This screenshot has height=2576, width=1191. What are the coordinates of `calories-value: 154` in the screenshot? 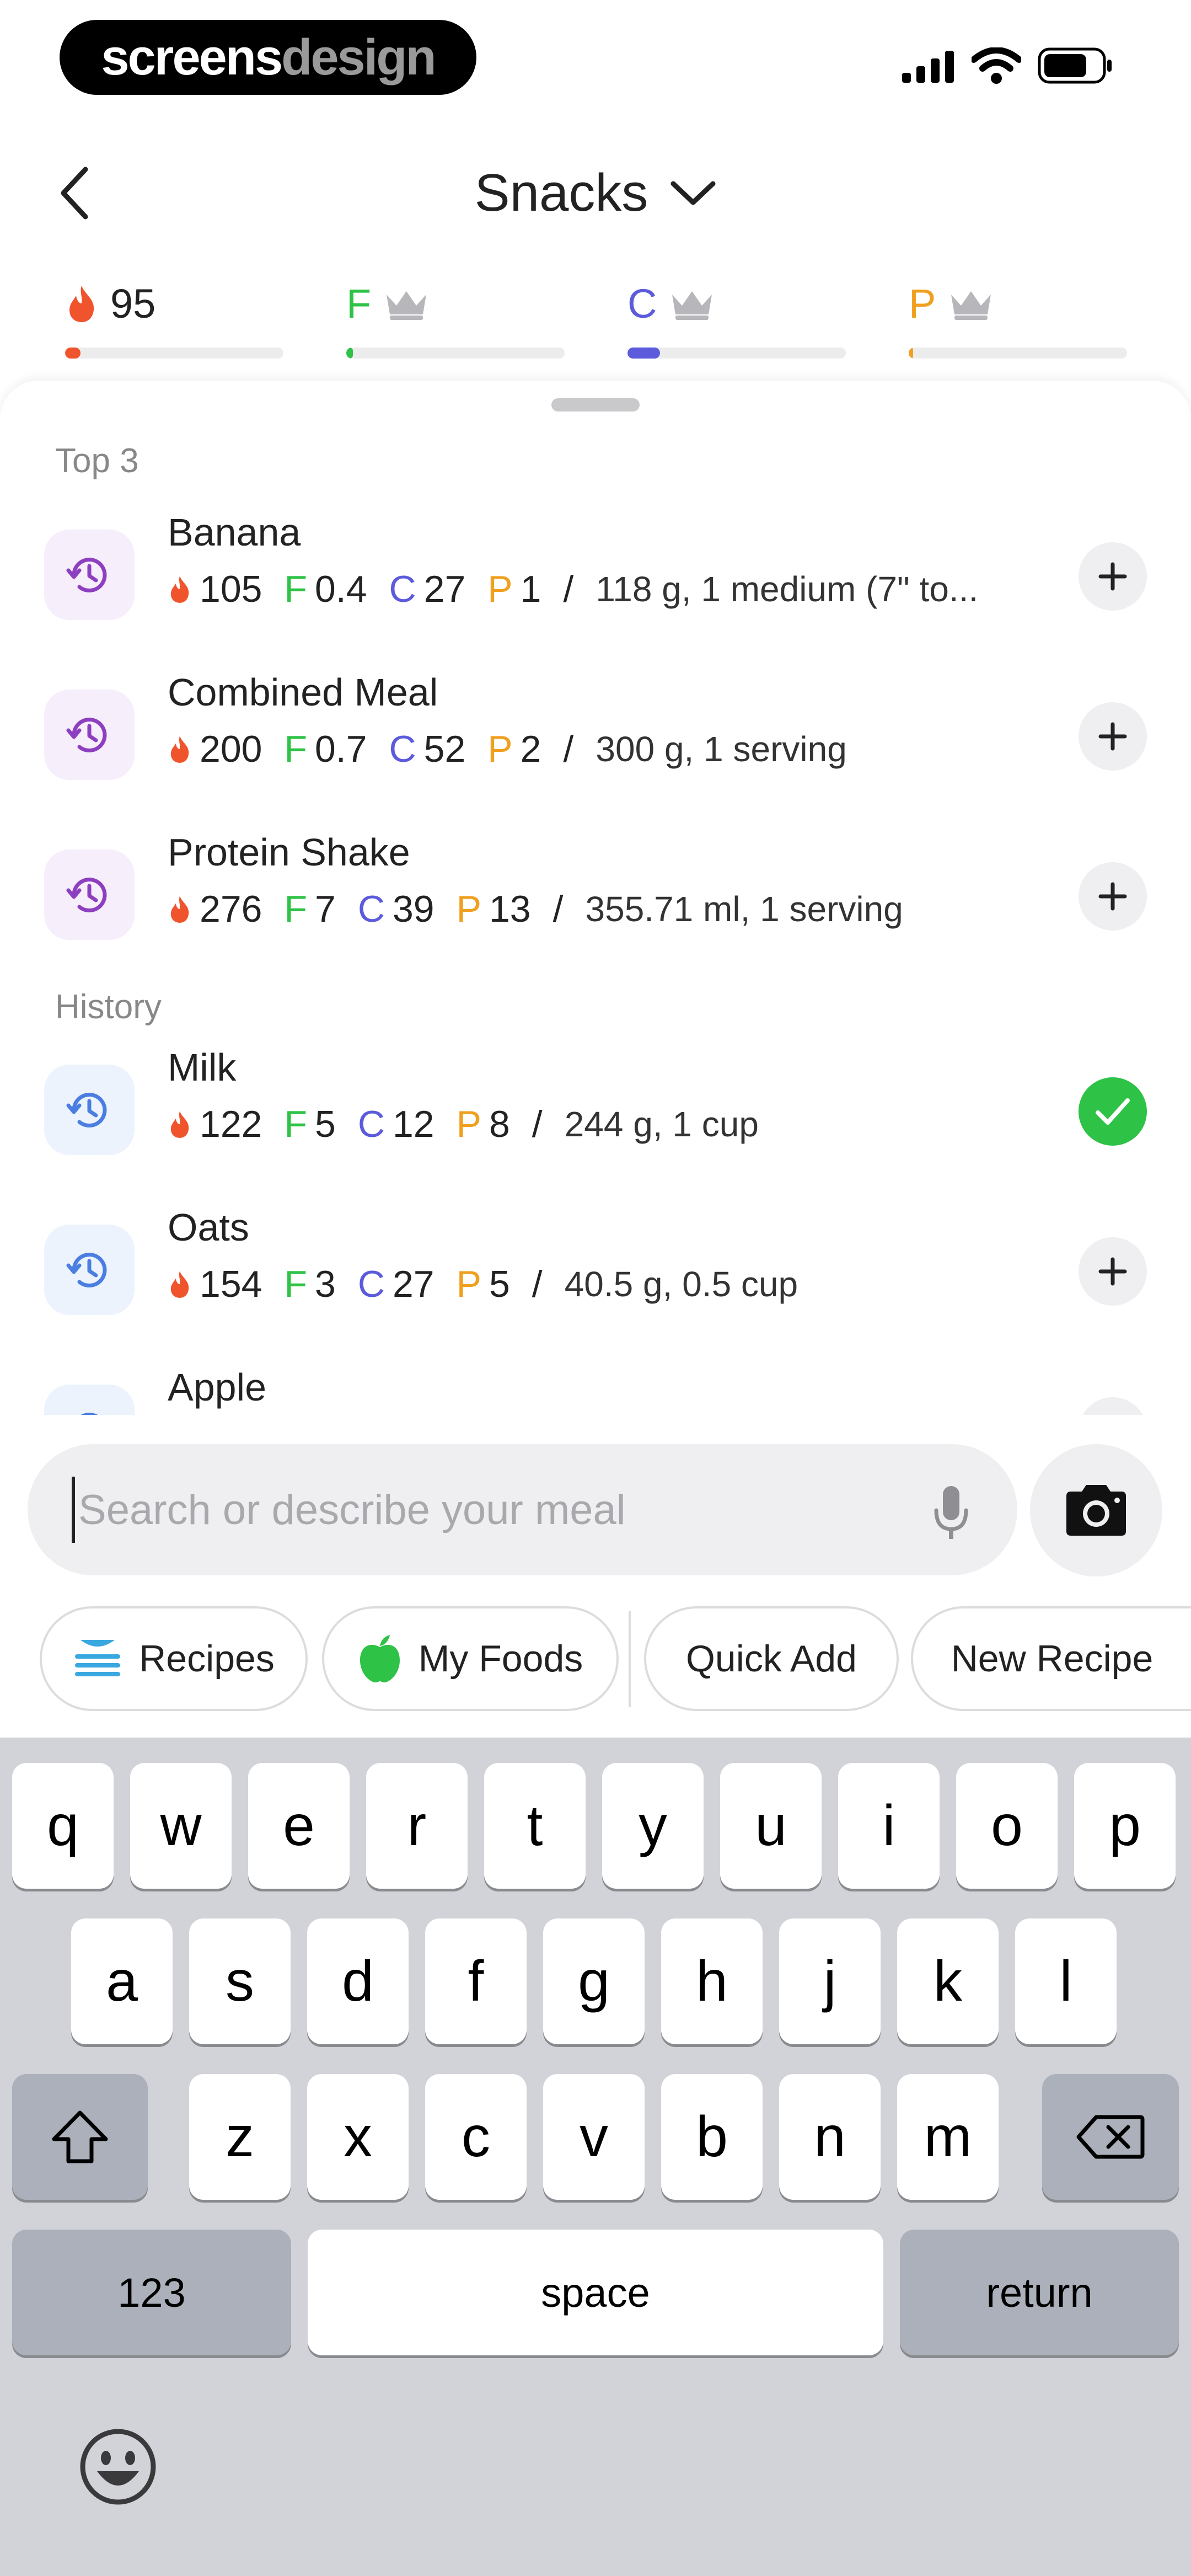 It's located at (231, 1284).